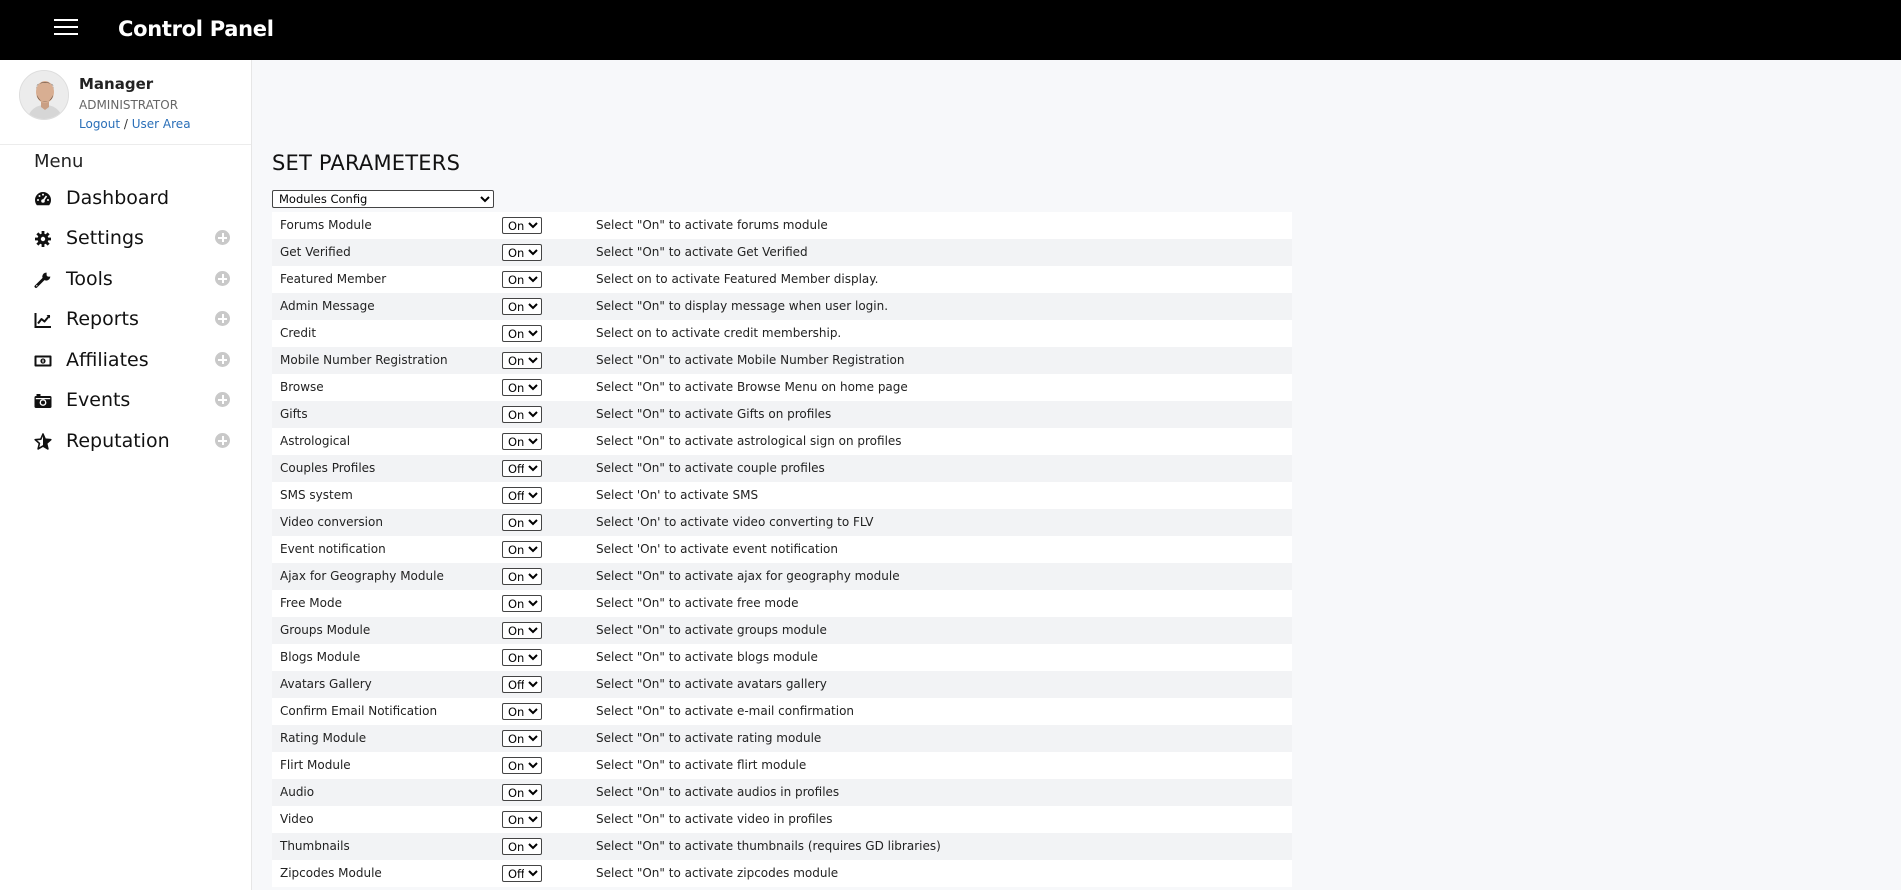  Describe the element at coordinates (711, 684) in the screenshot. I see `param-description: Select "On" to activate avatars gallery` at that location.